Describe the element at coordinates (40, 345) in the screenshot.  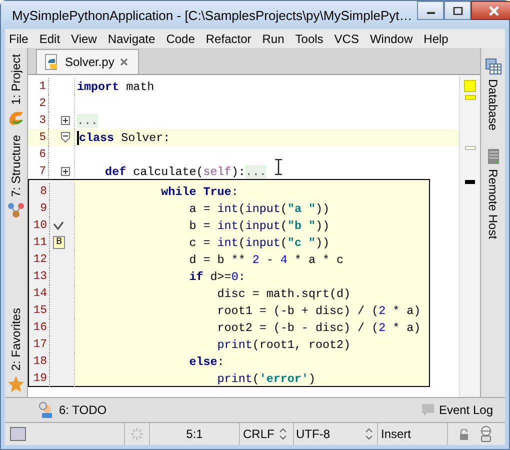
I see `line-number: 17` at that location.